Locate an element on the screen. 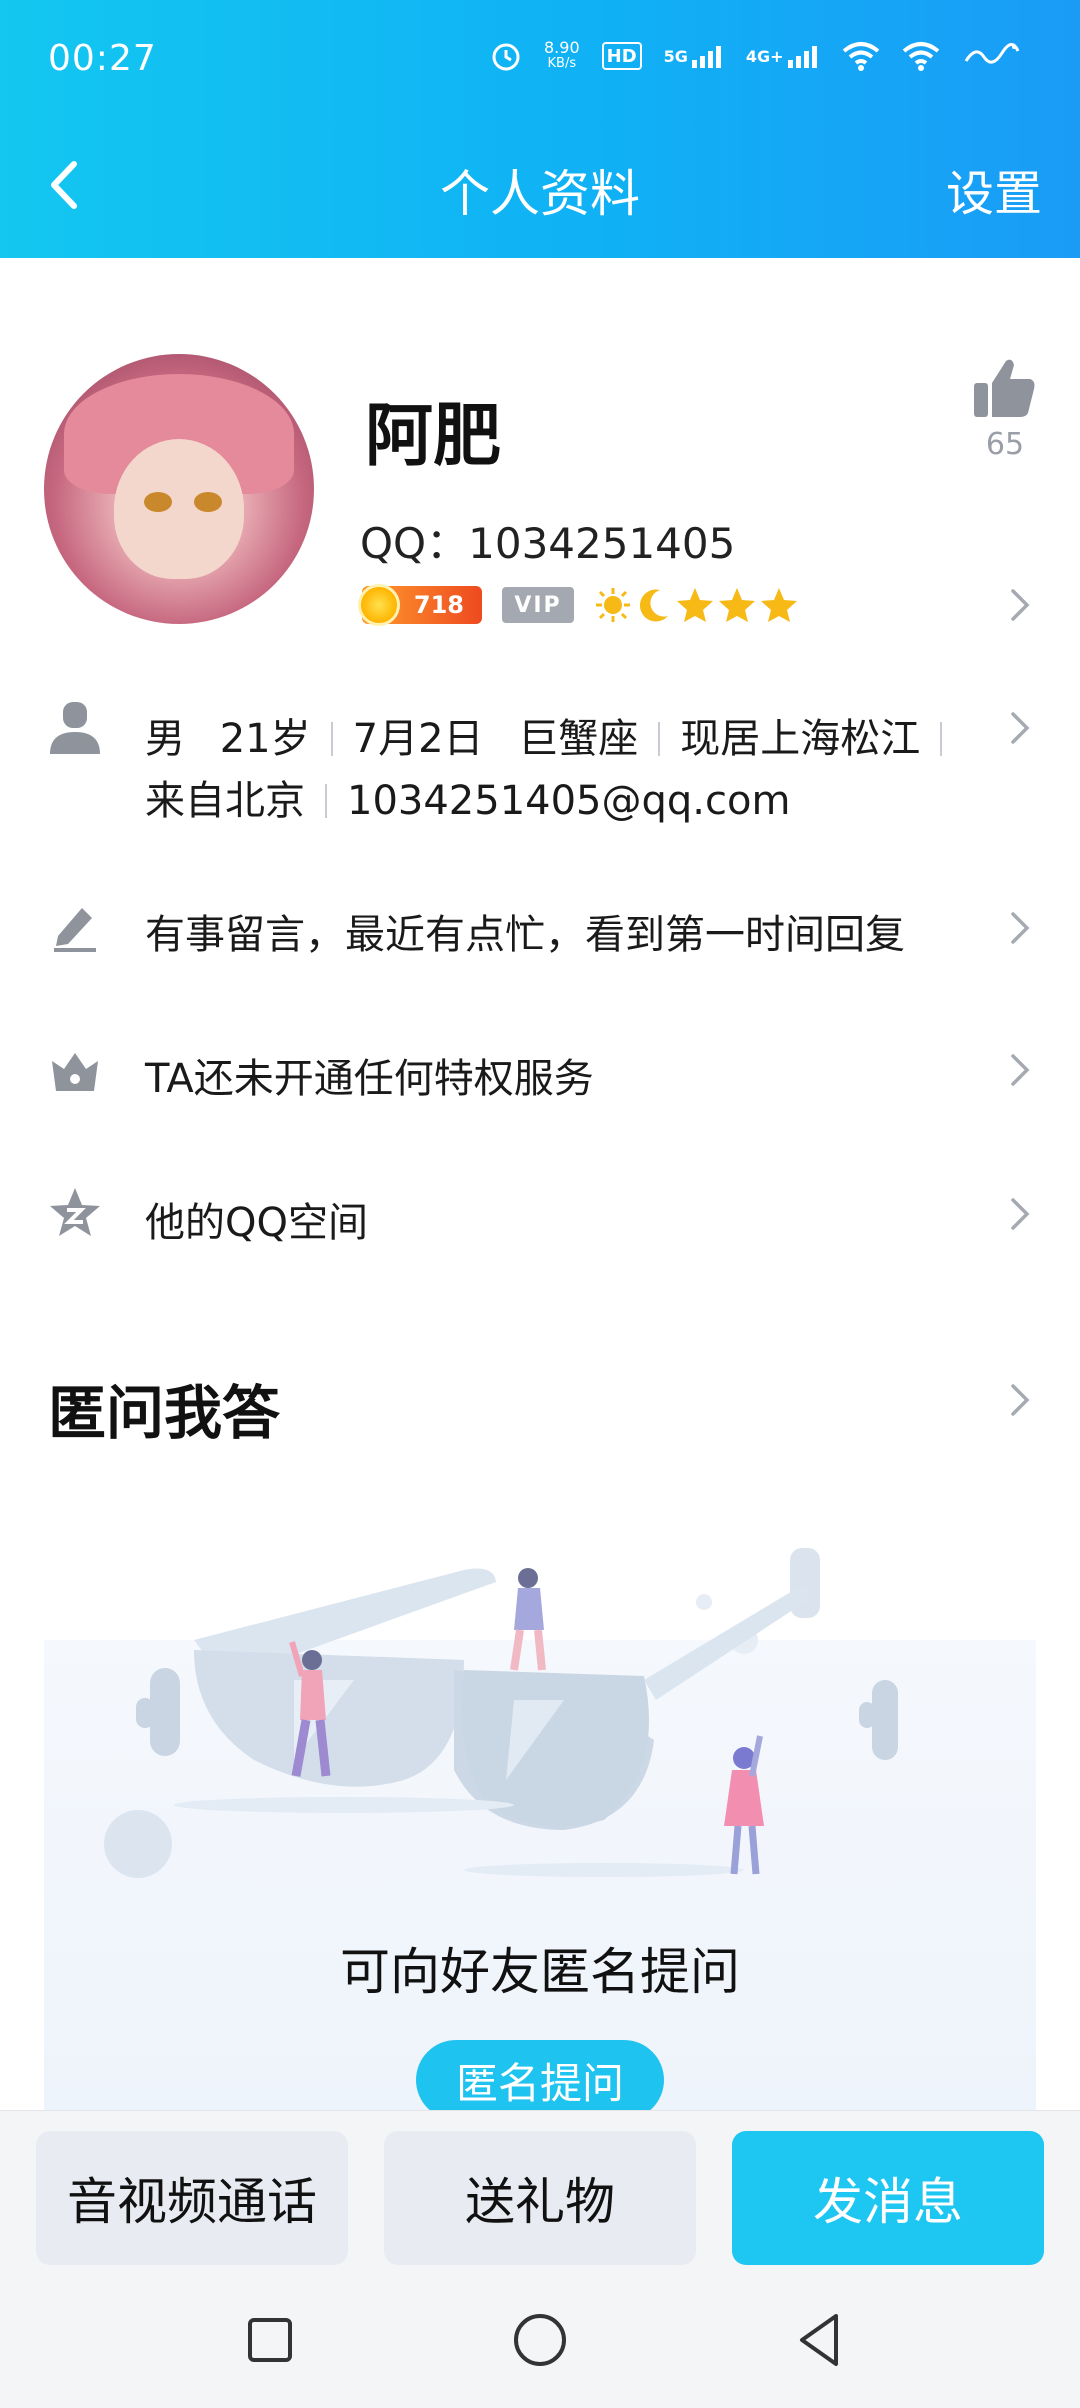 Image resolution: width=1080 pixels, height=2408 pixels. like-count: 65 is located at coordinates (1005, 444).